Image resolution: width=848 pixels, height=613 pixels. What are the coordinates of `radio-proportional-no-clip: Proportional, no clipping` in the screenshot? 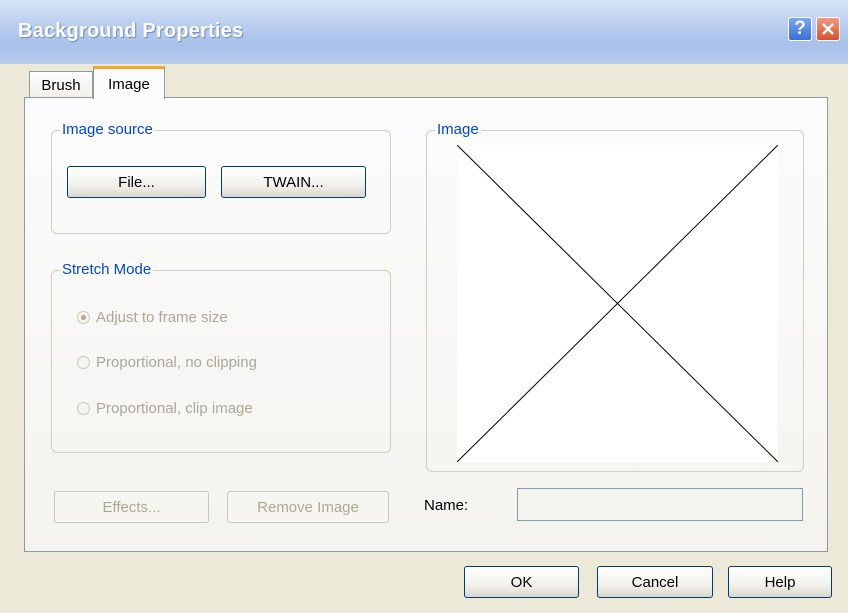 It's located at (167, 362).